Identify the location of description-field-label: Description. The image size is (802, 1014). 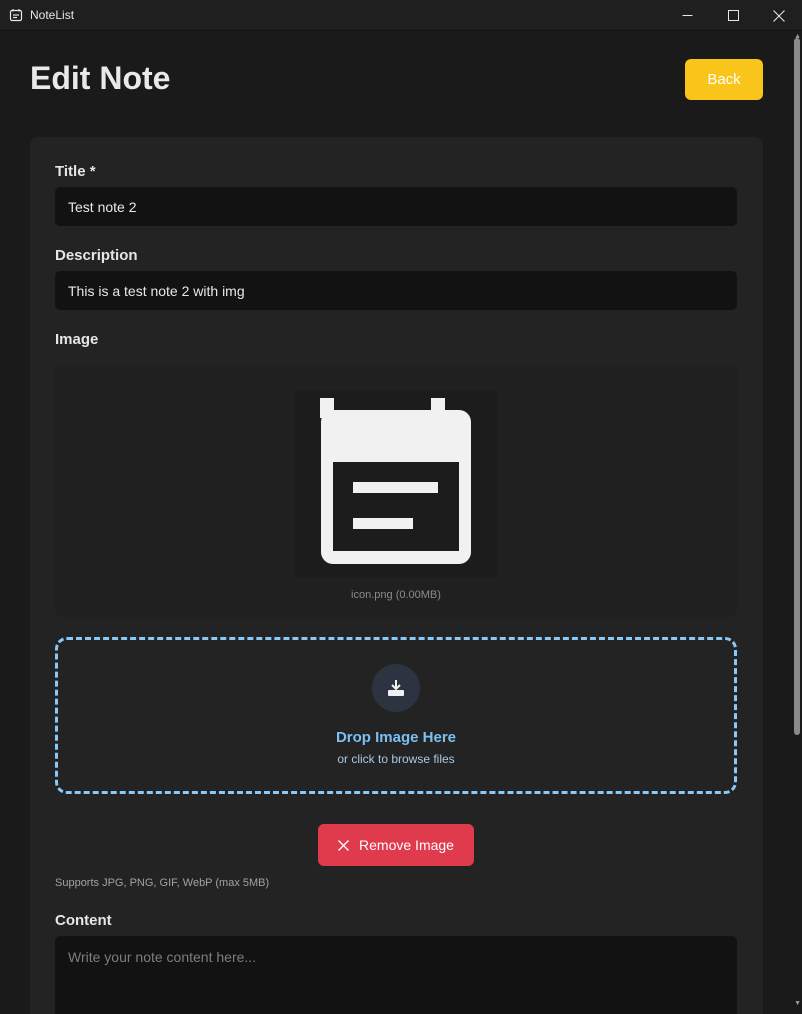
(96, 255).